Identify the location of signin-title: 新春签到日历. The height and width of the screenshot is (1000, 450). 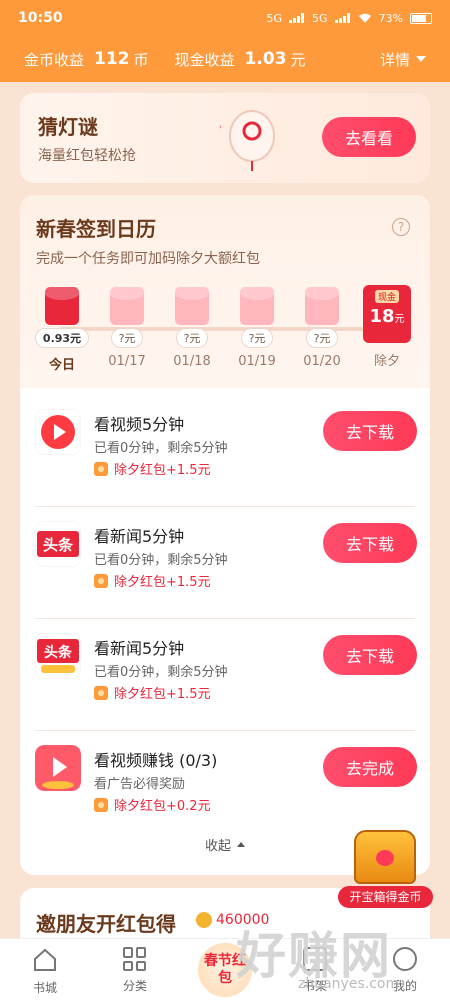
(96, 229).